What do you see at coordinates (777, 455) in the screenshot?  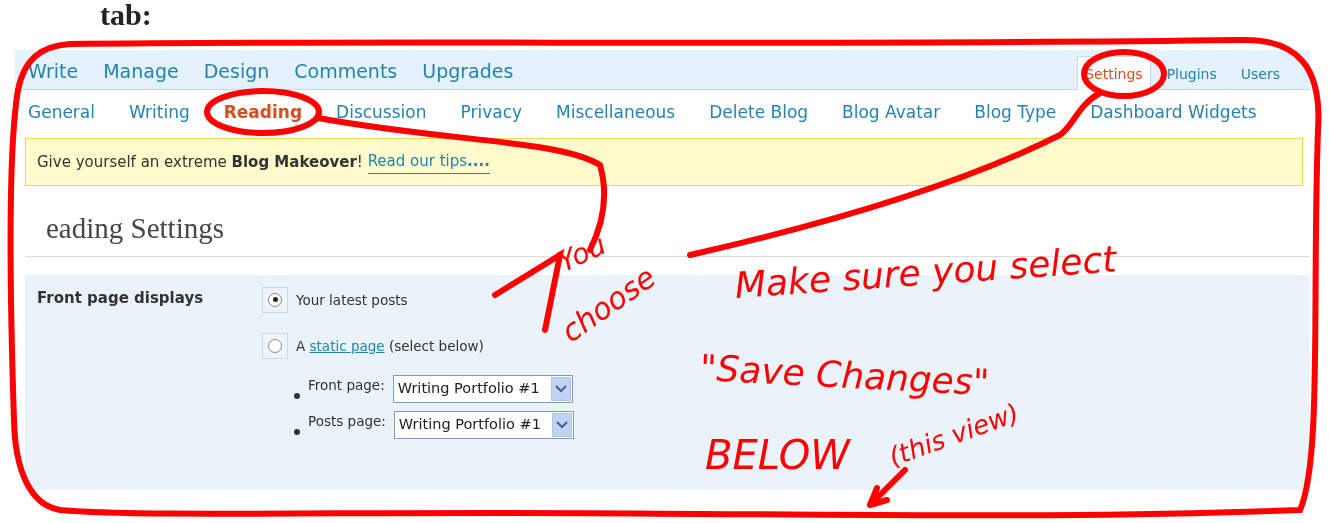 I see `handwritten-note: BELOW` at bounding box center [777, 455].